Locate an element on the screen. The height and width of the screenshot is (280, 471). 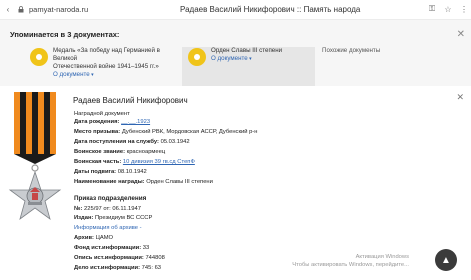
card-title-line2: Отечественной войне 1941–1945 гг.» is located at coordinates (106, 66).